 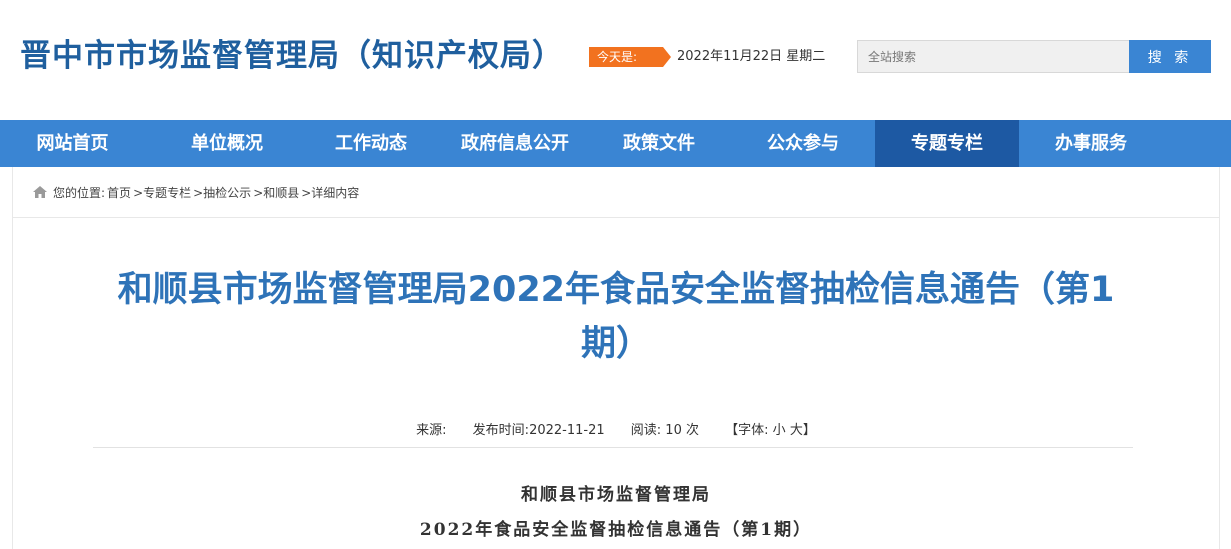 What do you see at coordinates (803, 143) in the screenshot?
I see `nav-item-public: 公众参与` at bounding box center [803, 143].